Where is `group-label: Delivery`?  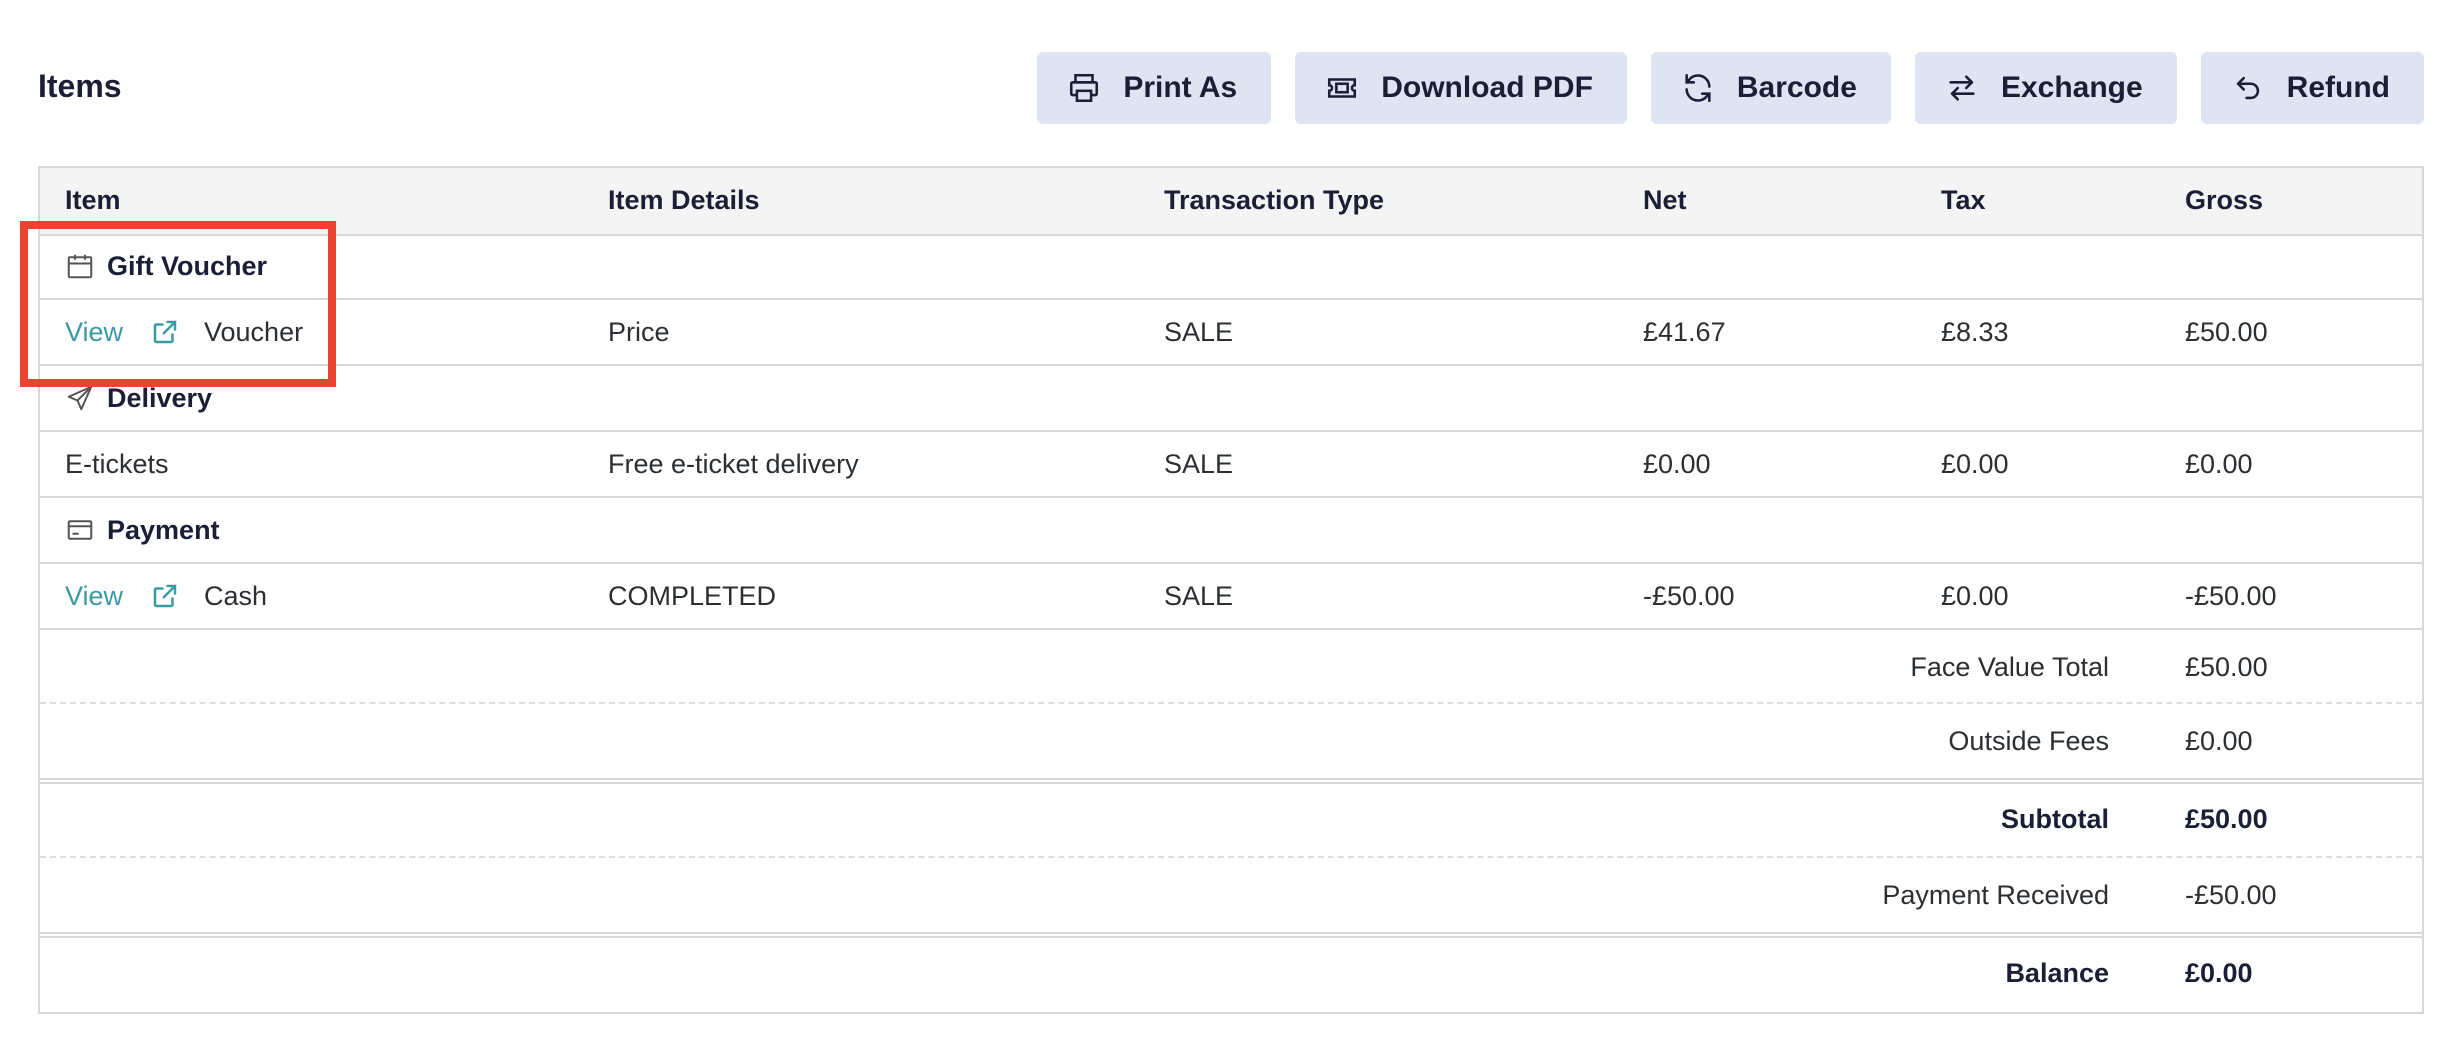
group-label: Delivery is located at coordinates (138, 398).